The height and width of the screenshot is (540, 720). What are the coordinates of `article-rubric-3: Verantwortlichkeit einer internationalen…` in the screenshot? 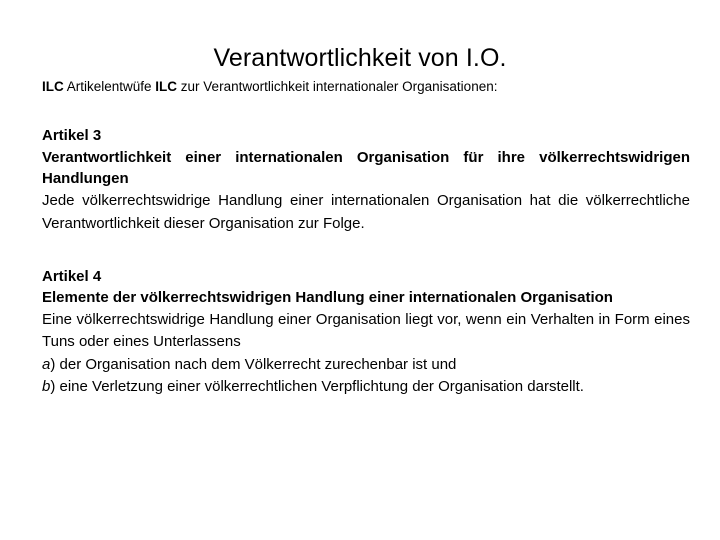 It's located at (366, 168).